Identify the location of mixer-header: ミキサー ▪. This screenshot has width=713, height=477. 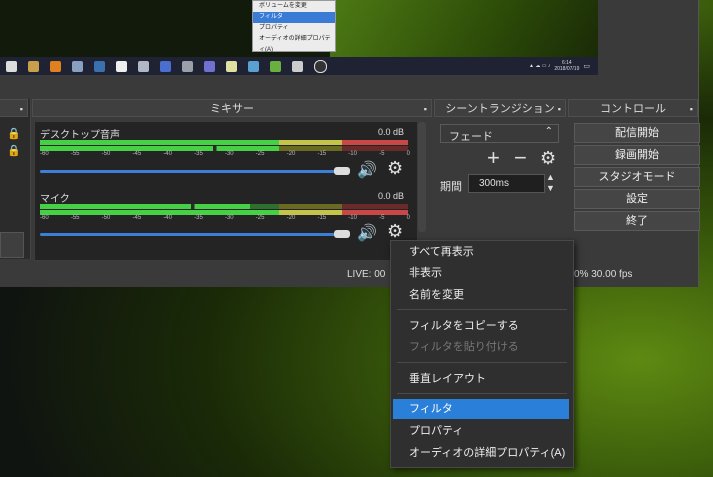
(232, 108).